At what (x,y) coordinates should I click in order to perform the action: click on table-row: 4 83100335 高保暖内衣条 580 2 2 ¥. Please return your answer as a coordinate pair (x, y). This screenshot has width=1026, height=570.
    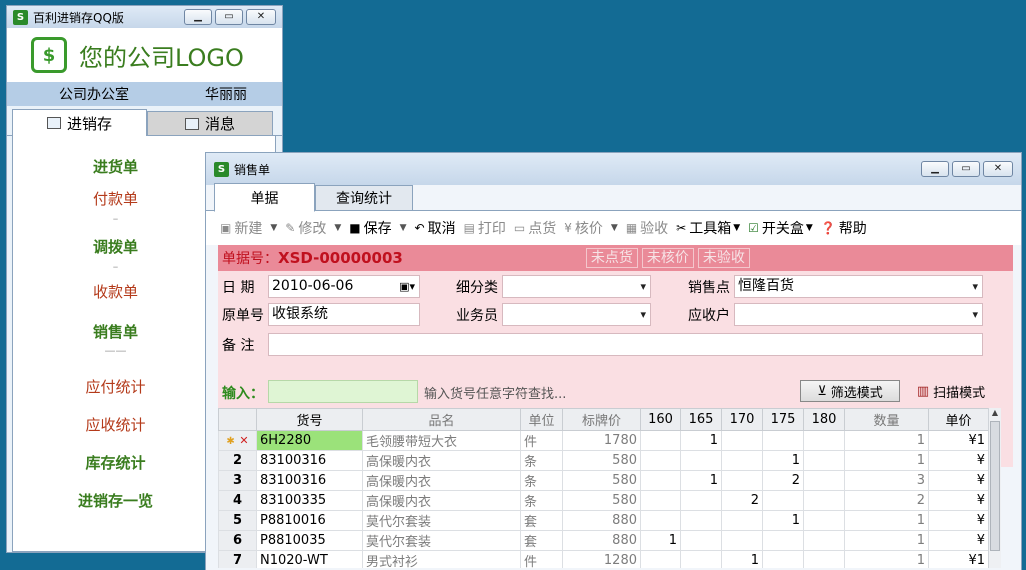
    Looking at the image, I should click on (603, 500).